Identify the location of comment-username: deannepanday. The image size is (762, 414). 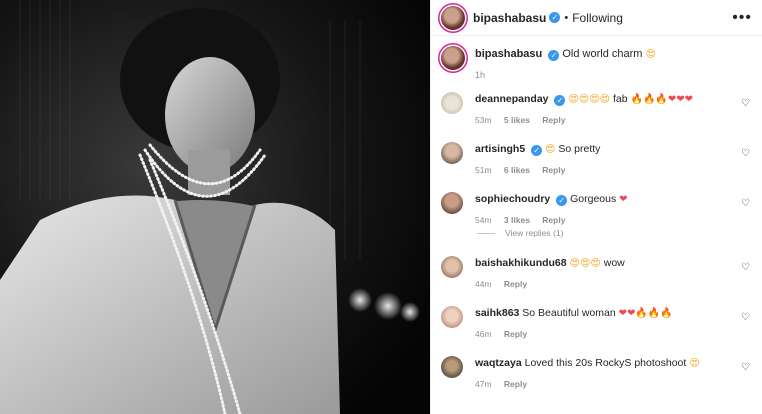
(512, 99).